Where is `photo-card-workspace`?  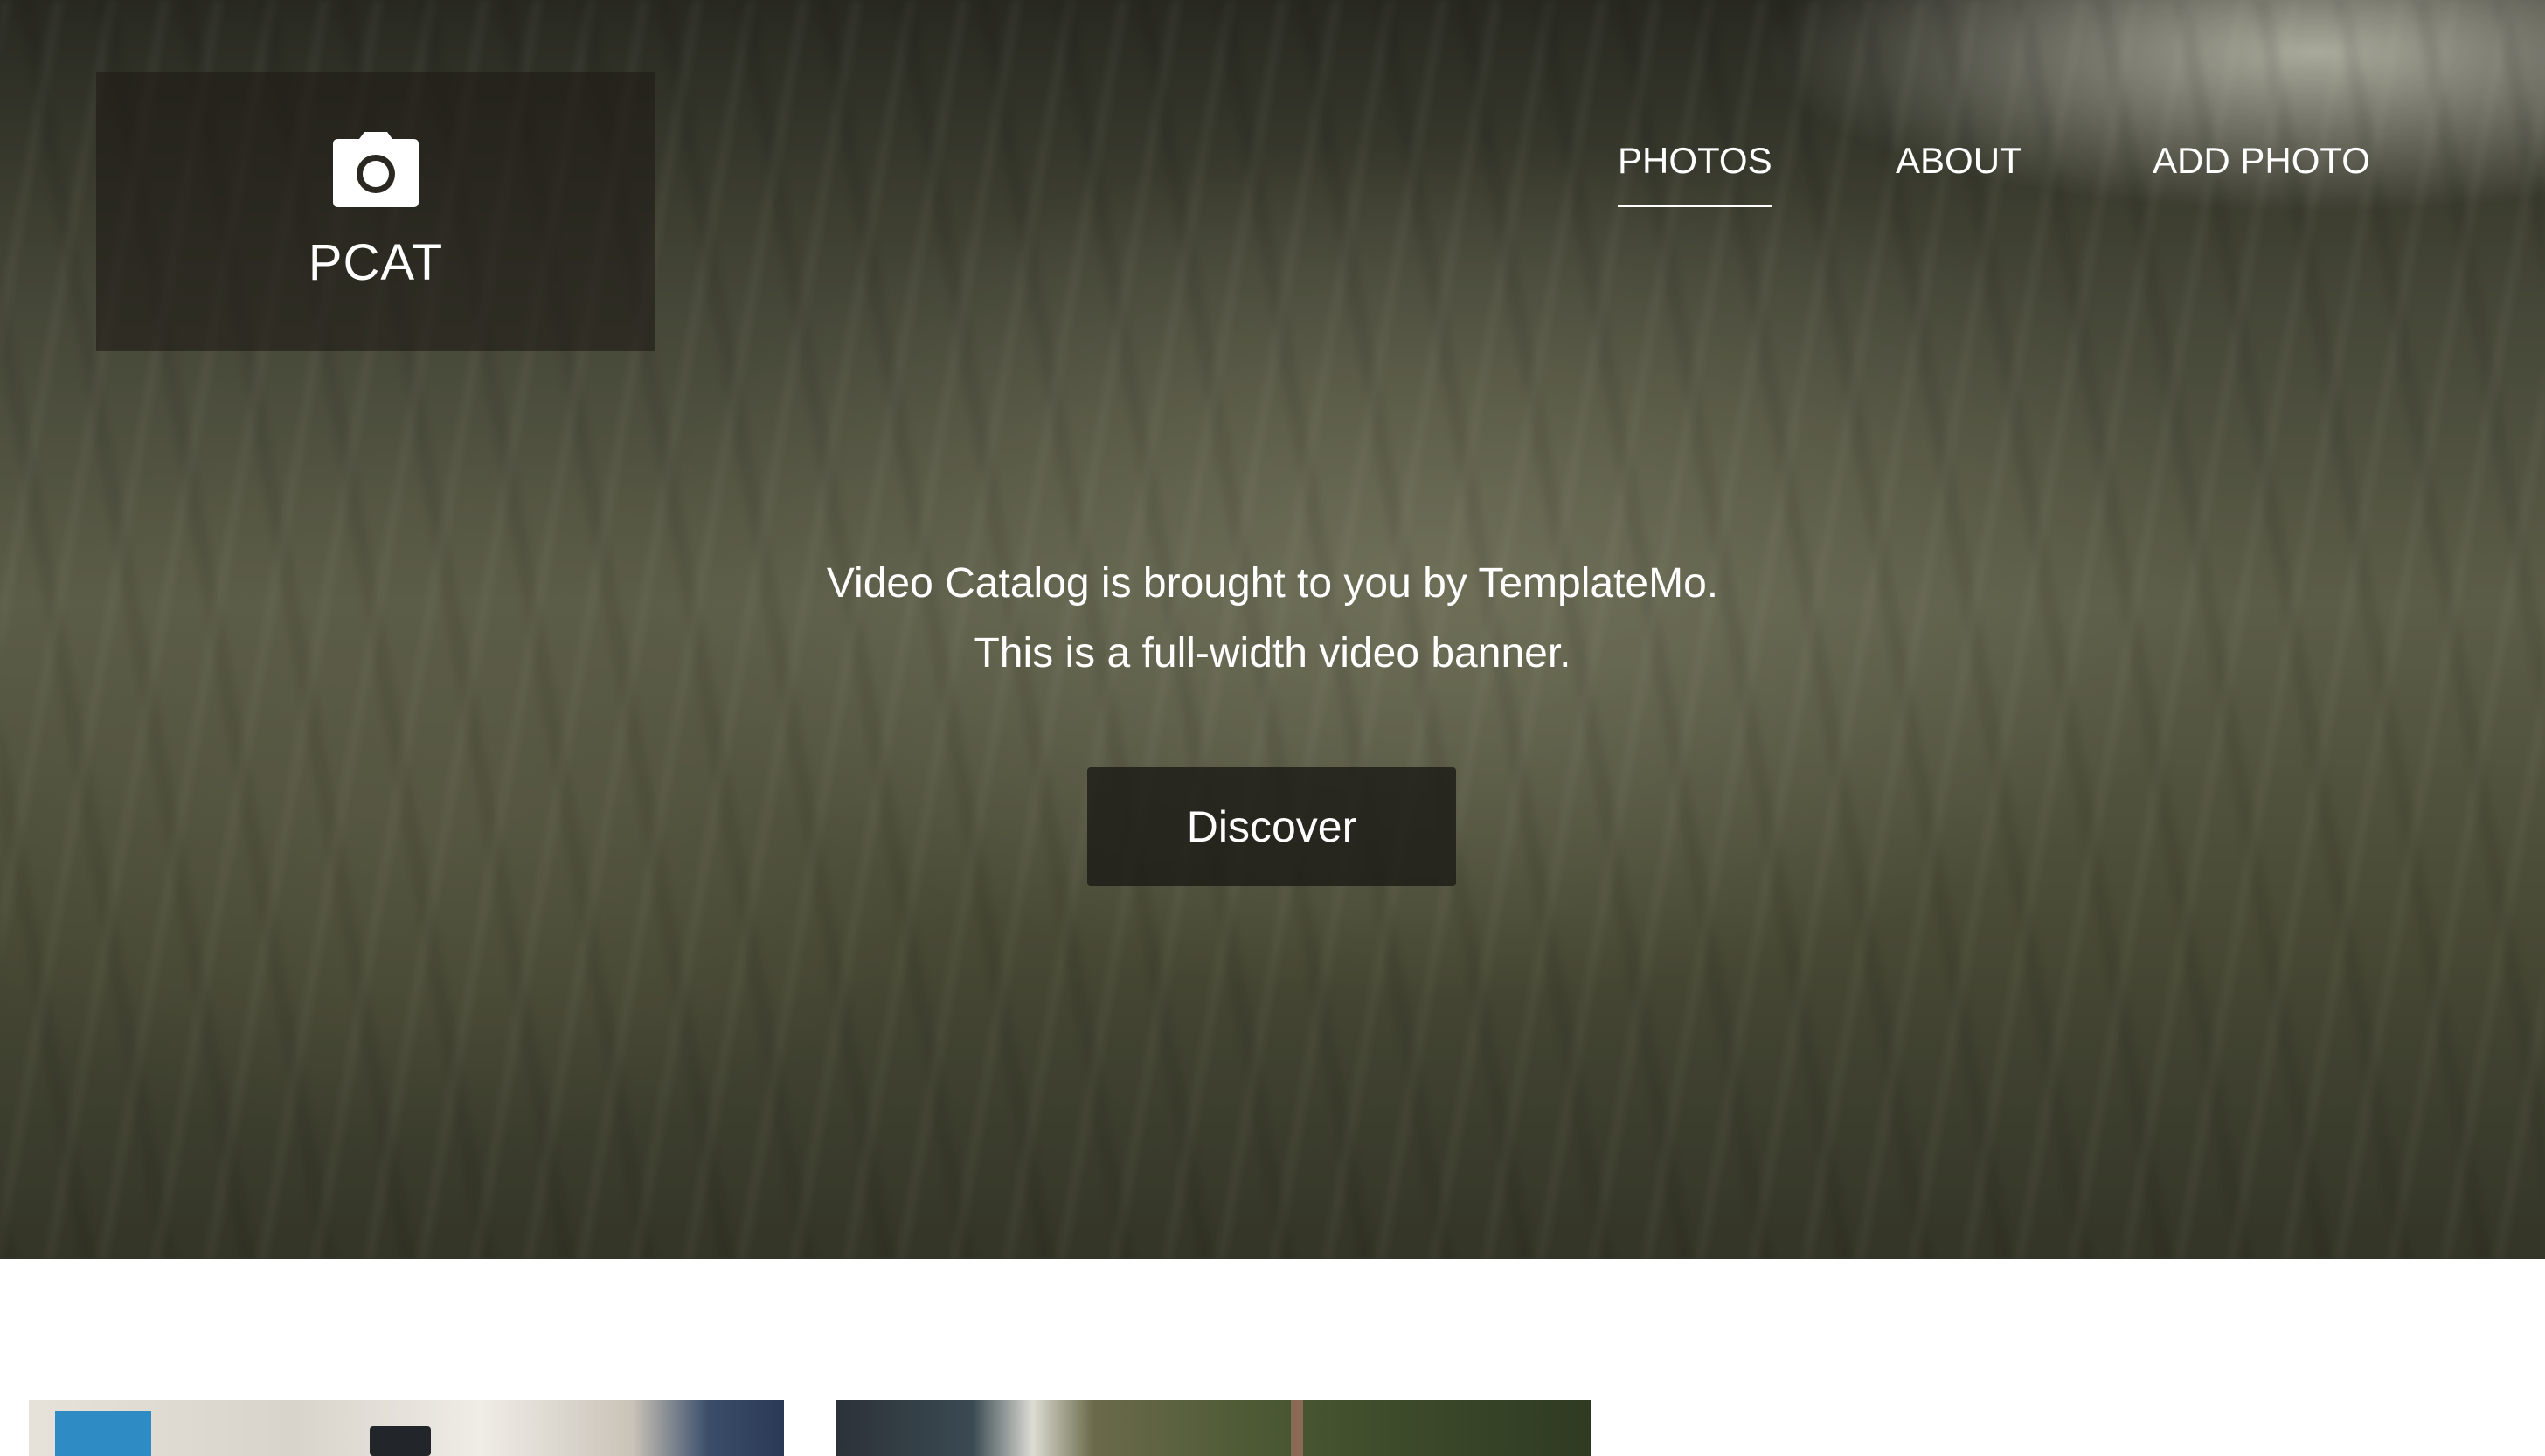
photo-card-workspace is located at coordinates (407, 1428).